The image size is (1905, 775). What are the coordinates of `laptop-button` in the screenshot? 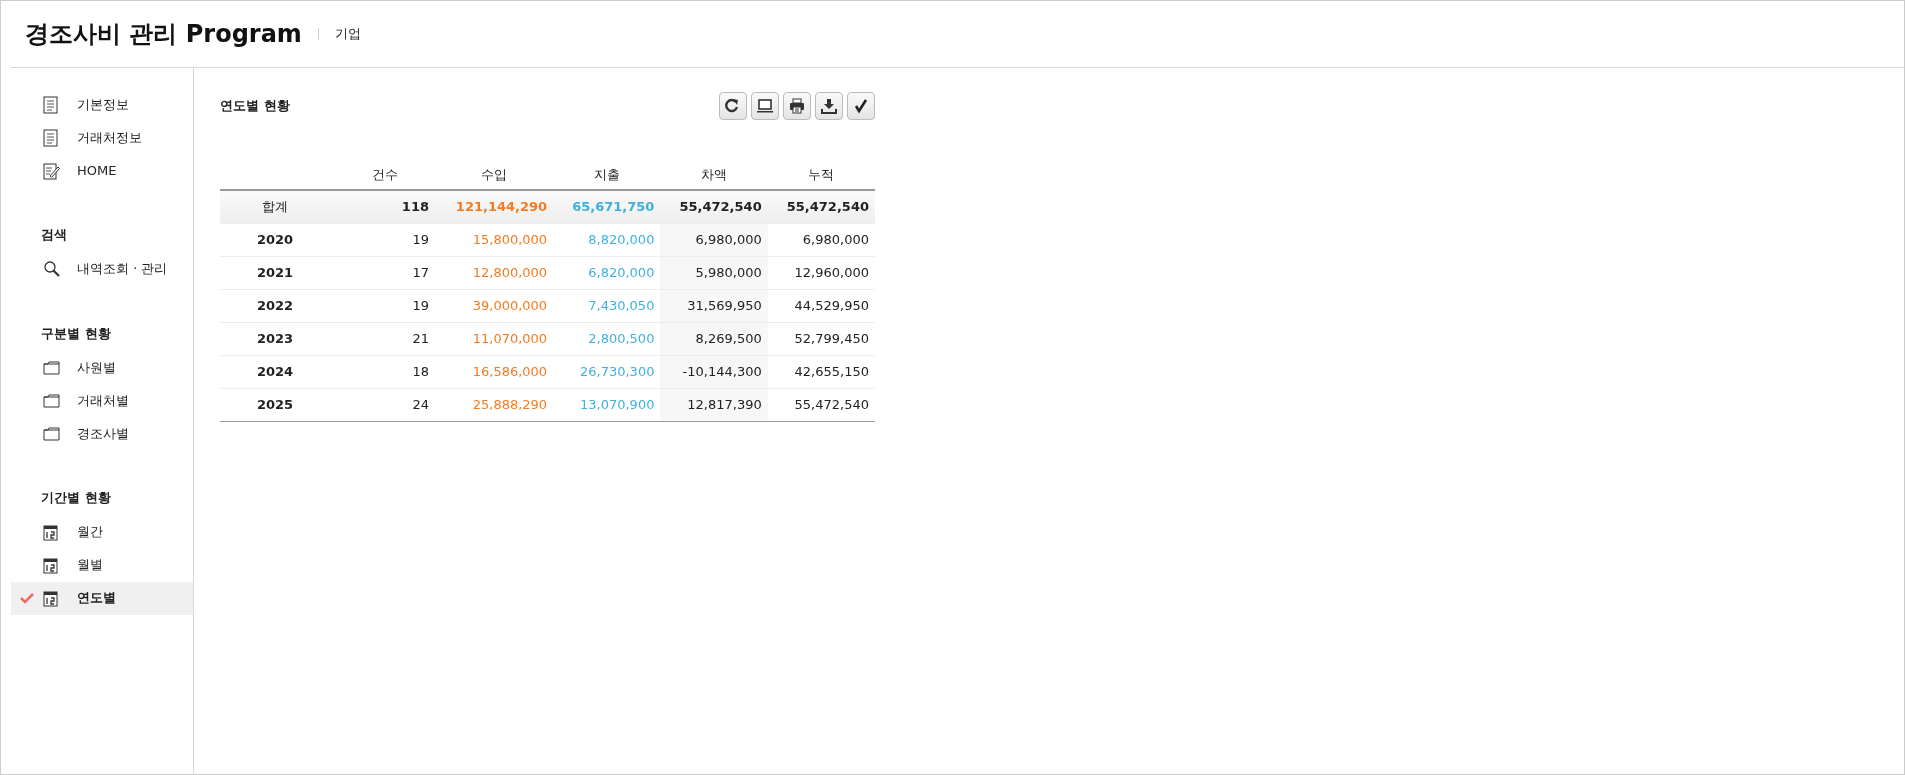 It's located at (765, 106).